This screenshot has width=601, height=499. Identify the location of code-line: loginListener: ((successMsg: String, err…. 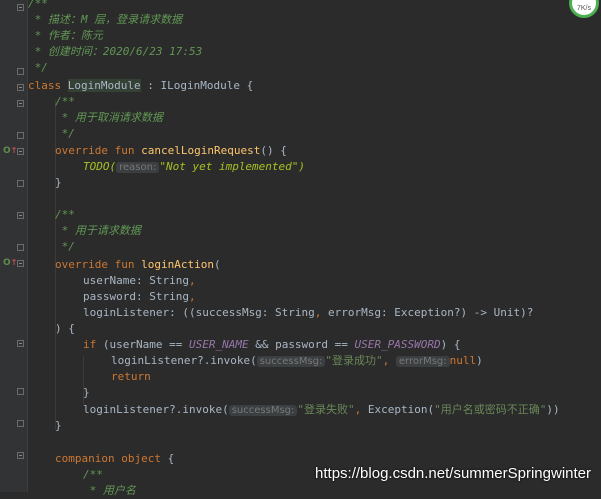
(308, 312).